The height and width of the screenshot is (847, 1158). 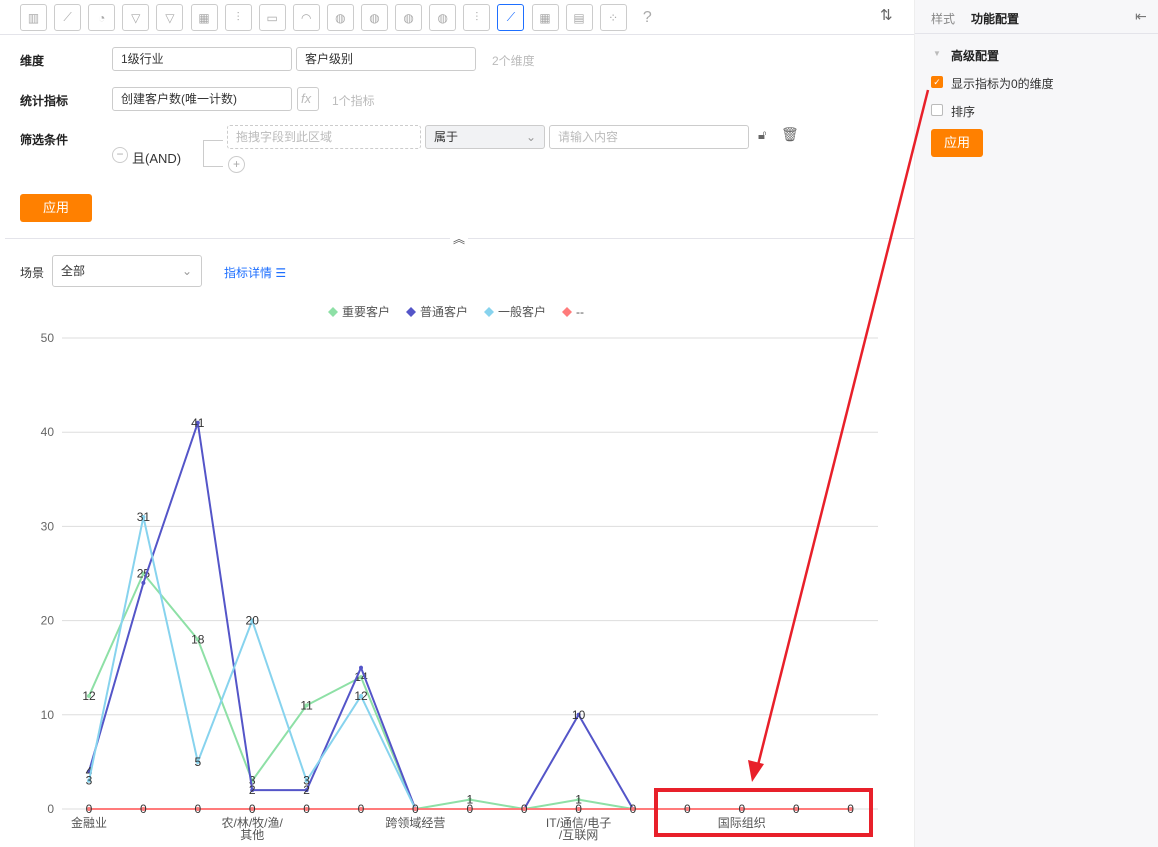 What do you see at coordinates (272, 17) in the screenshot?
I see `card-icon: ▭` at bounding box center [272, 17].